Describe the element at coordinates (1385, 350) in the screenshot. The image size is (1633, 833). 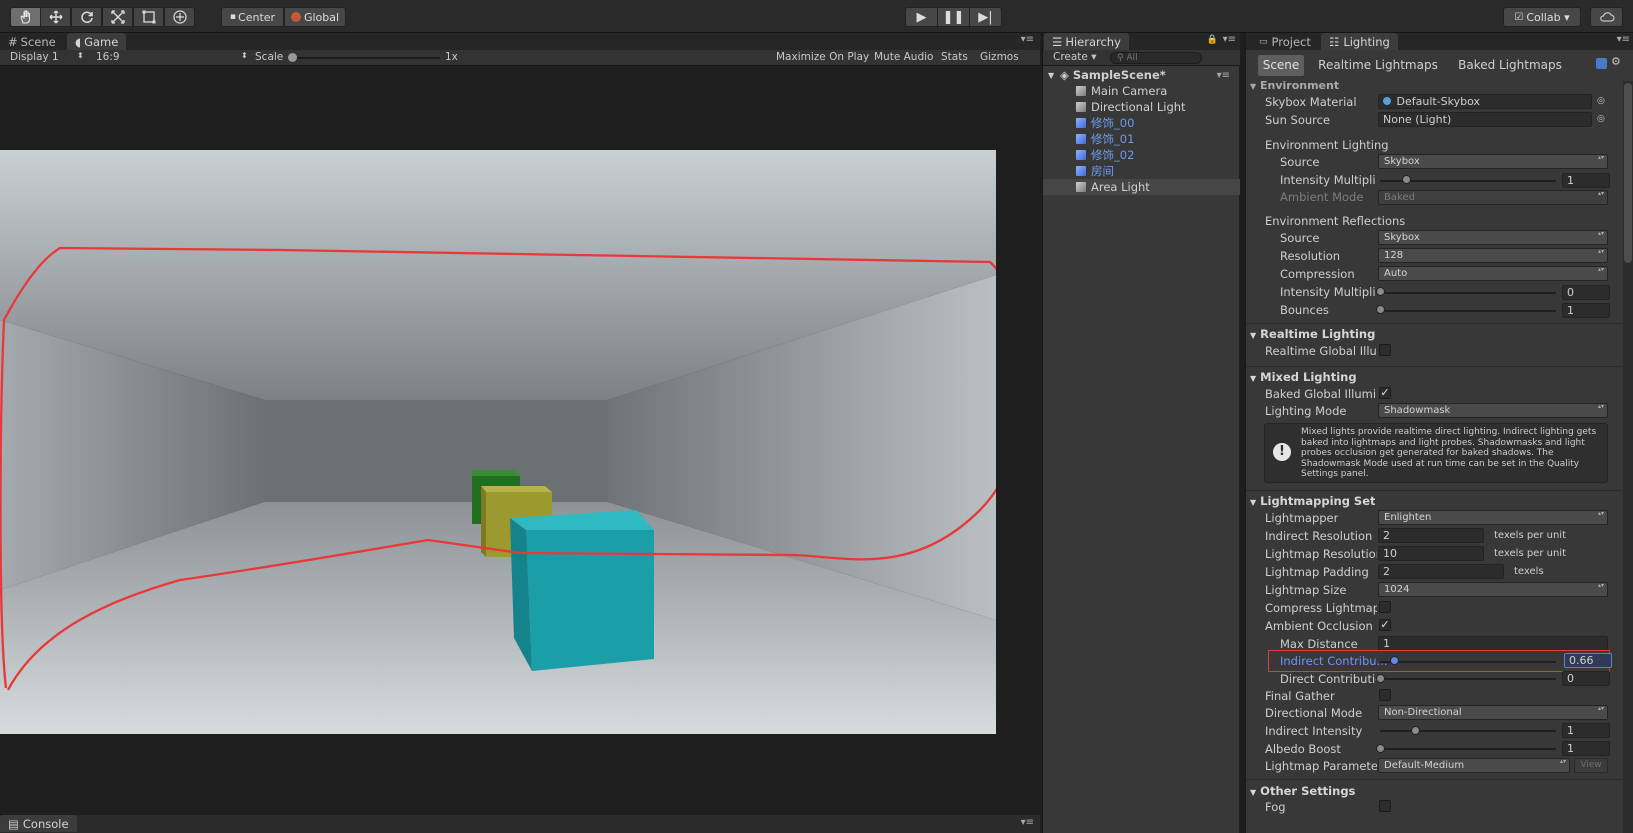
I see `realtime-gi-checkbox` at that location.